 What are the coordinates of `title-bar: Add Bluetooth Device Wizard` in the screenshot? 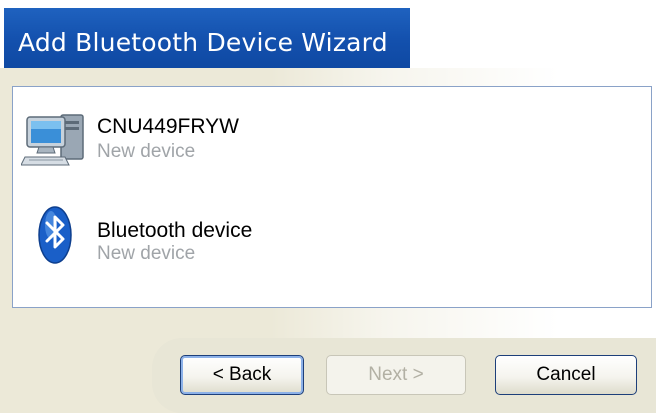 It's located at (207, 38).